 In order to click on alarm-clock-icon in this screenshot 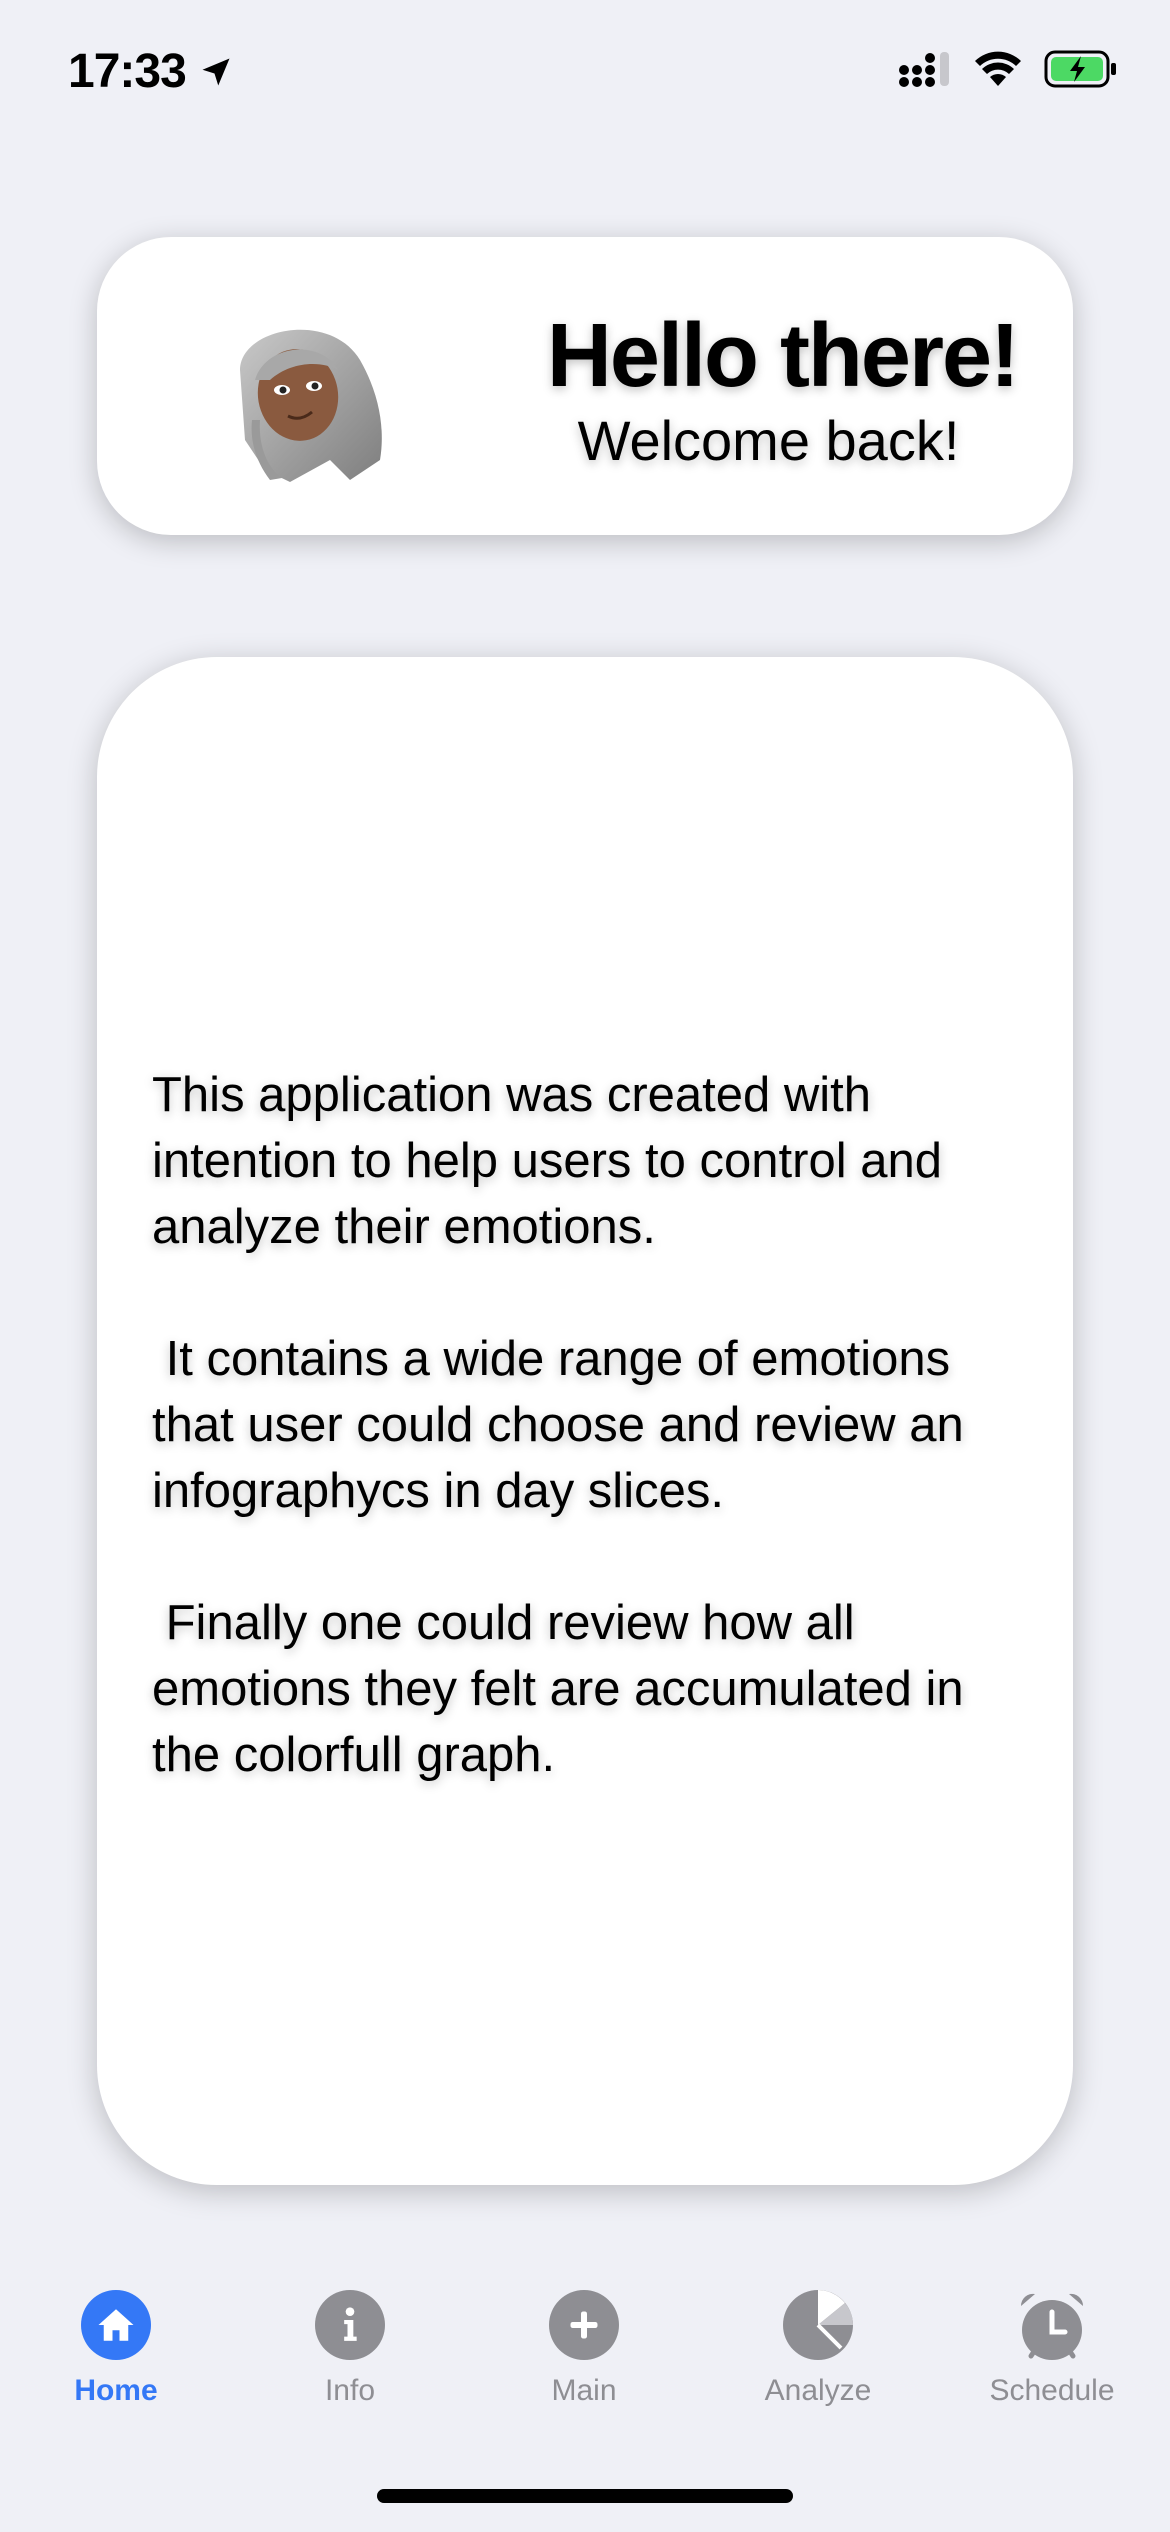, I will do `click(1052, 2326)`.